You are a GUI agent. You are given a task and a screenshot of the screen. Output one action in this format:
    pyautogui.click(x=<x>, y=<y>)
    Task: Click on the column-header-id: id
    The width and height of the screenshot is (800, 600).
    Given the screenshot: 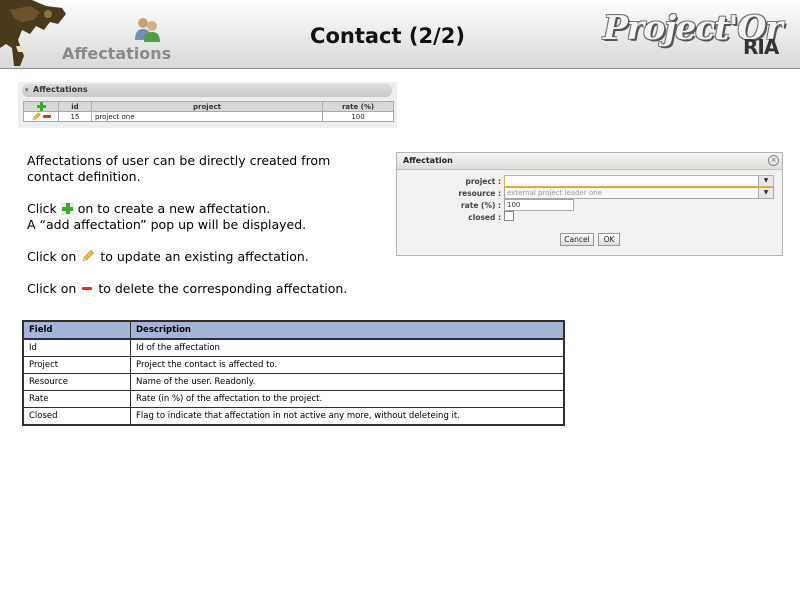 What is the action you would take?
    pyautogui.click(x=75, y=106)
    